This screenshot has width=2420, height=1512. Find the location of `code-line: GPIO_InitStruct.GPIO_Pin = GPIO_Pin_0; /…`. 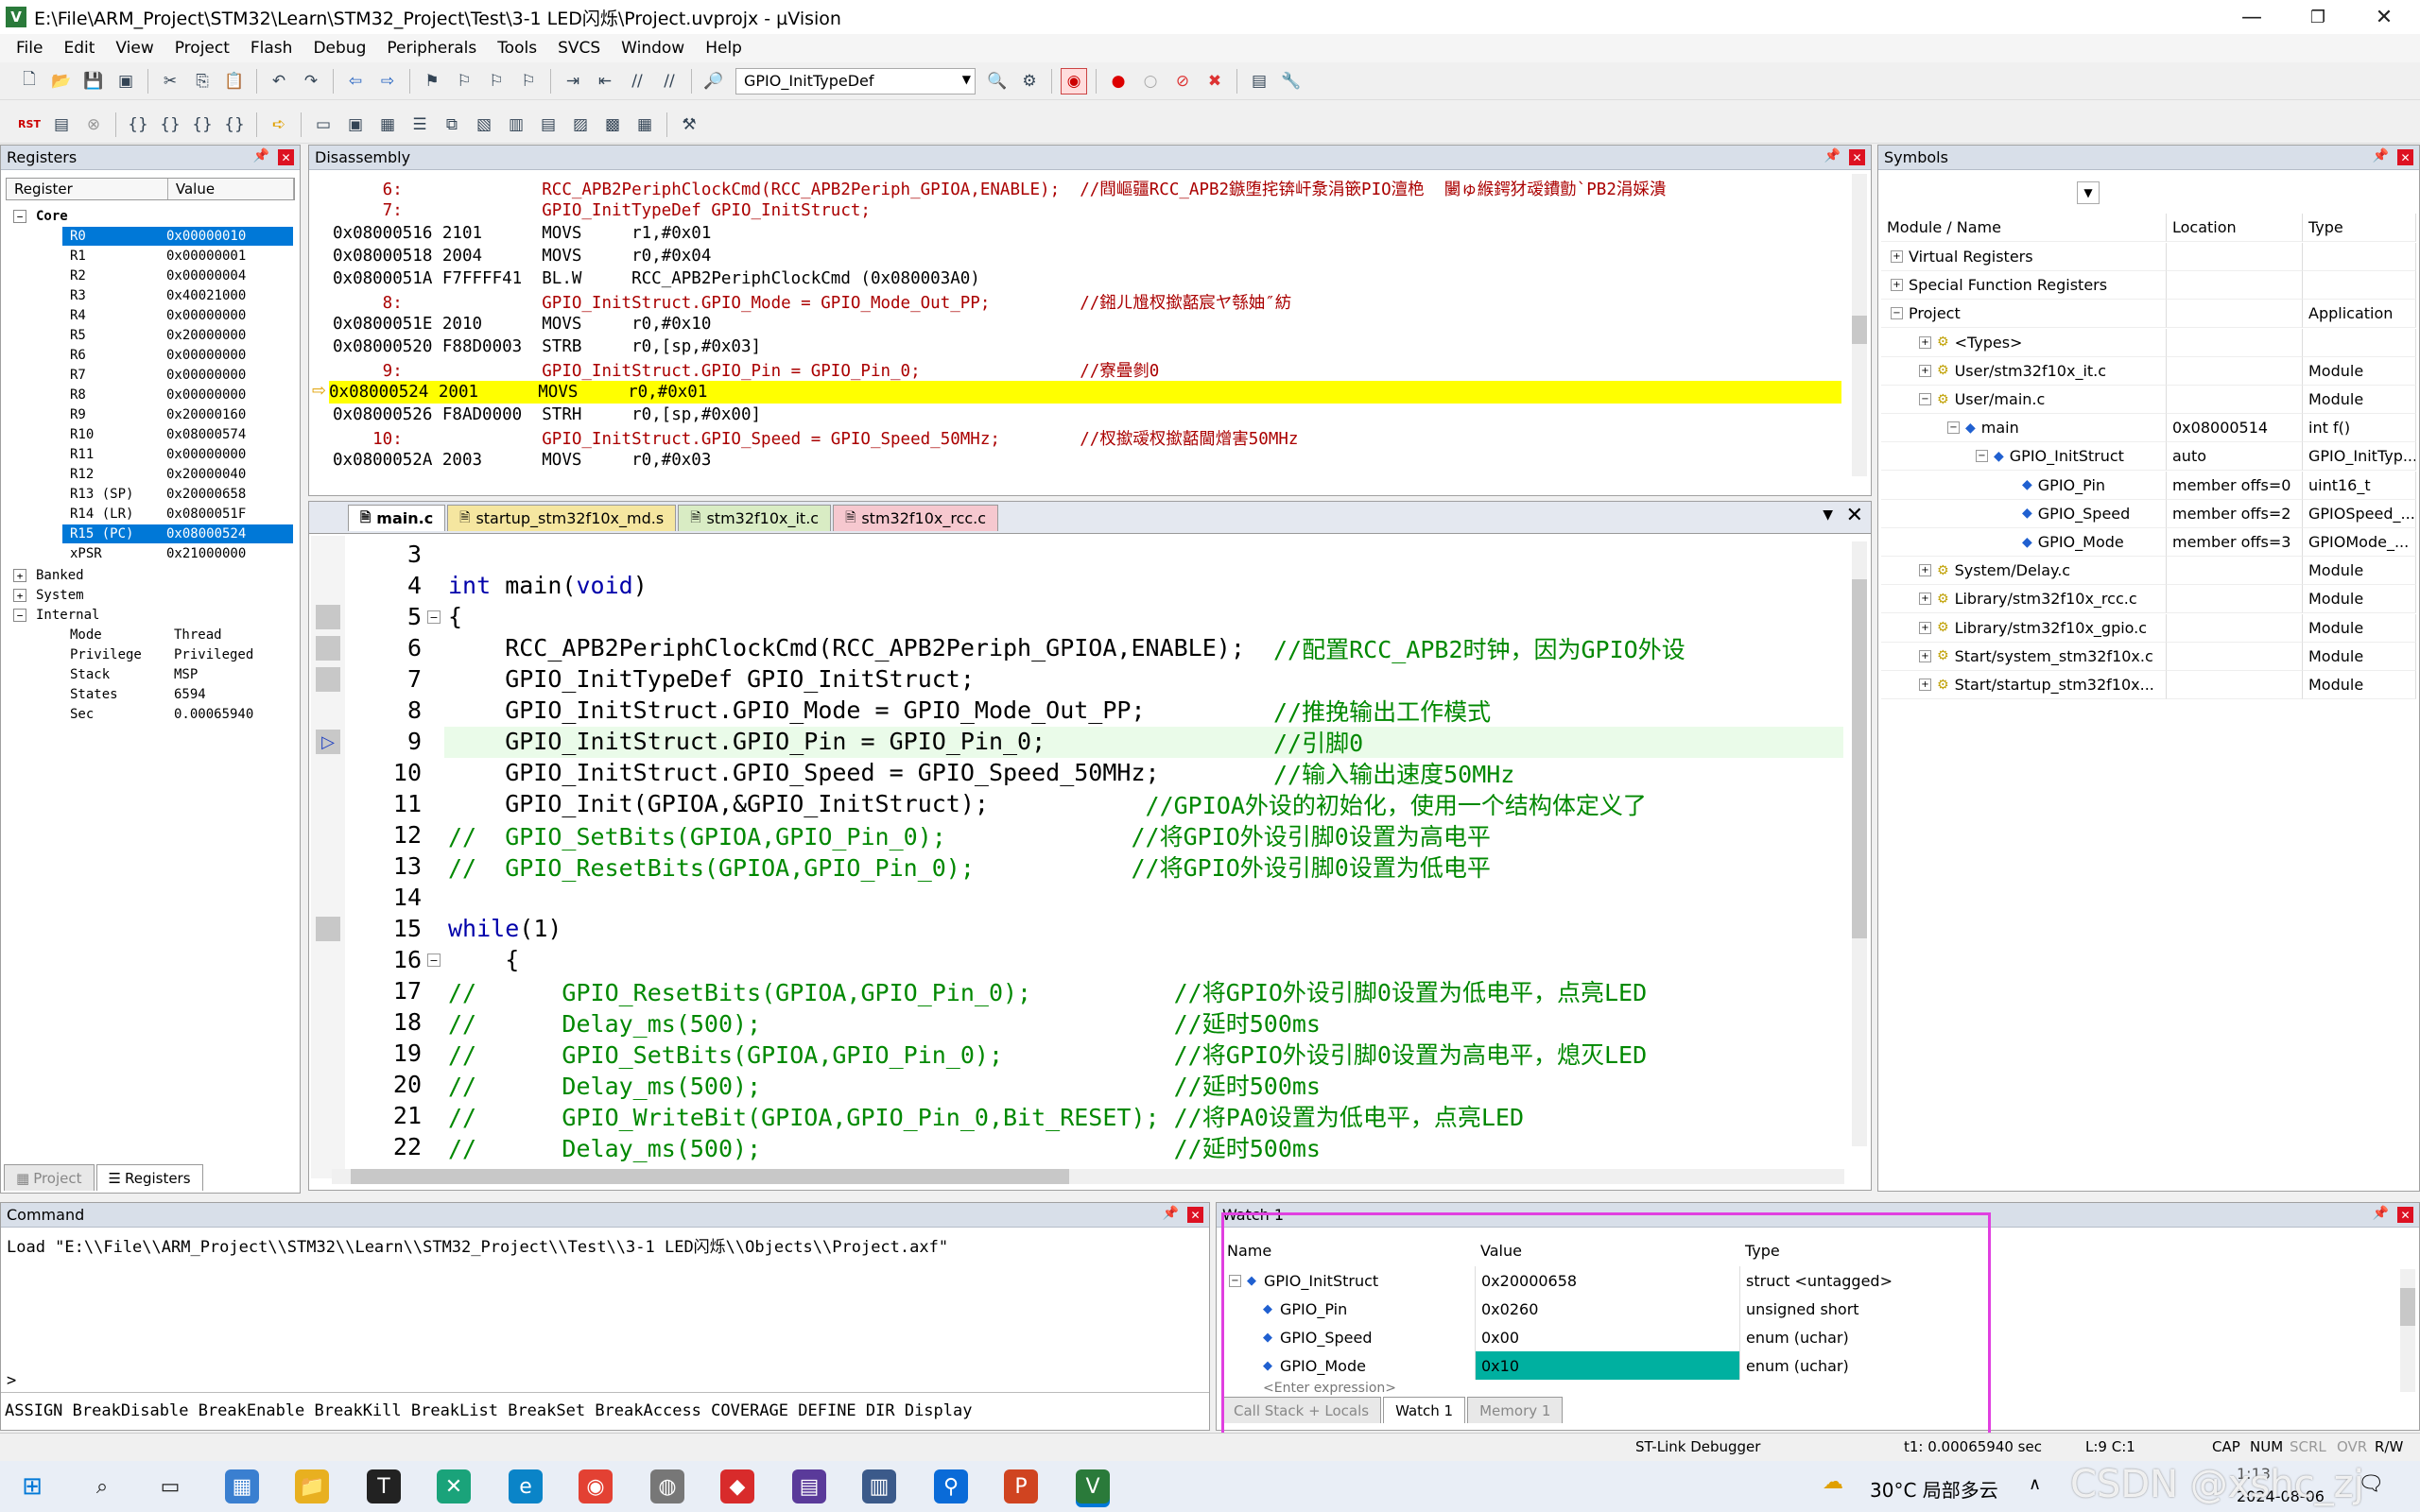

code-line: GPIO_InitStruct.GPIO_Pin = GPIO_Pin_0; /… is located at coordinates (1143, 741).